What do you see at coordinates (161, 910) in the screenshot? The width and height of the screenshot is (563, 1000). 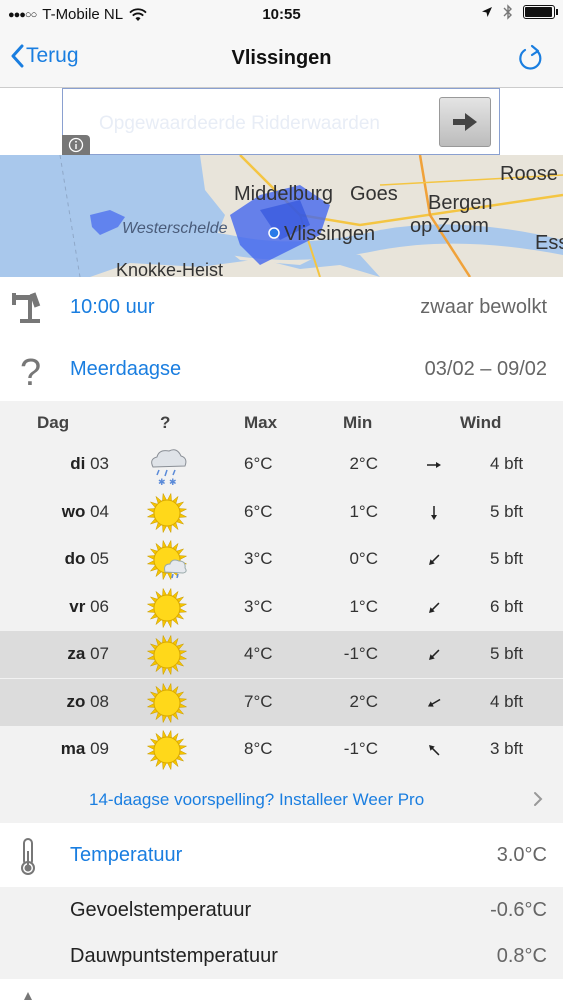 I see `feels-like-label: Gevoelstemperatuur` at bounding box center [161, 910].